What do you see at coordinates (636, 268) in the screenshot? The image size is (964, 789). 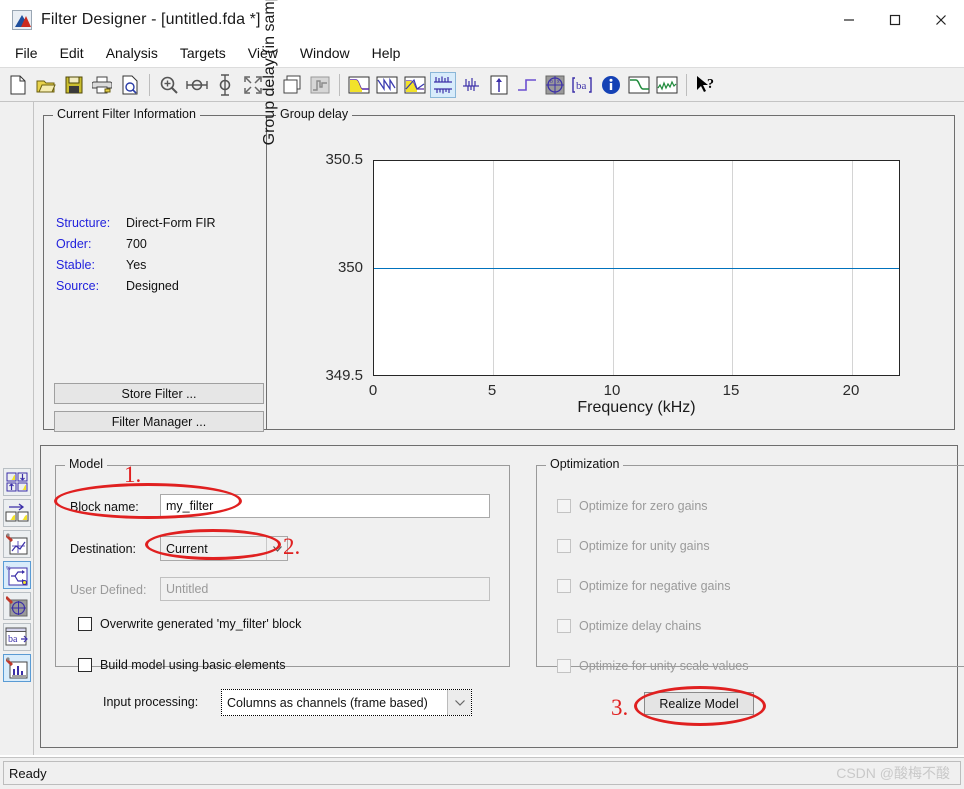 I see `plot-area` at bounding box center [636, 268].